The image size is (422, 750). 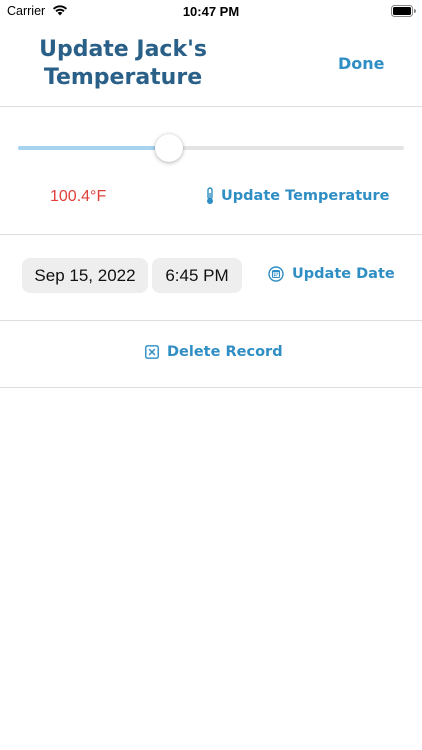 I want to click on page-title: Update Jack's Temperature, so click(x=123, y=63).